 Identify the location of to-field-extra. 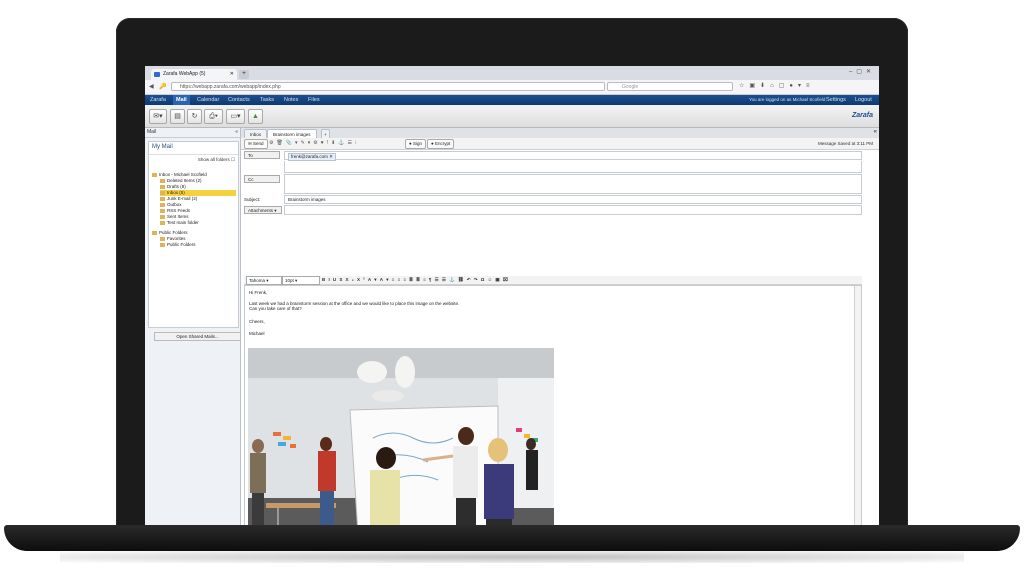
(573, 167).